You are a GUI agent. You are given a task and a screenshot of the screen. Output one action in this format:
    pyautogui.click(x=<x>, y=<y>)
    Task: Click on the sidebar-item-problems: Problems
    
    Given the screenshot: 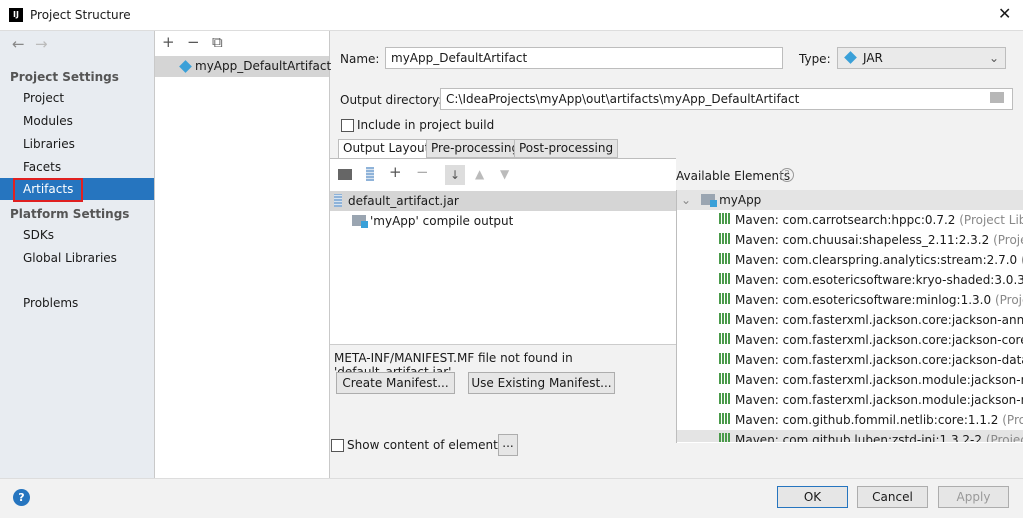 What is the action you would take?
    pyautogui.click(x=77, y=303)
    